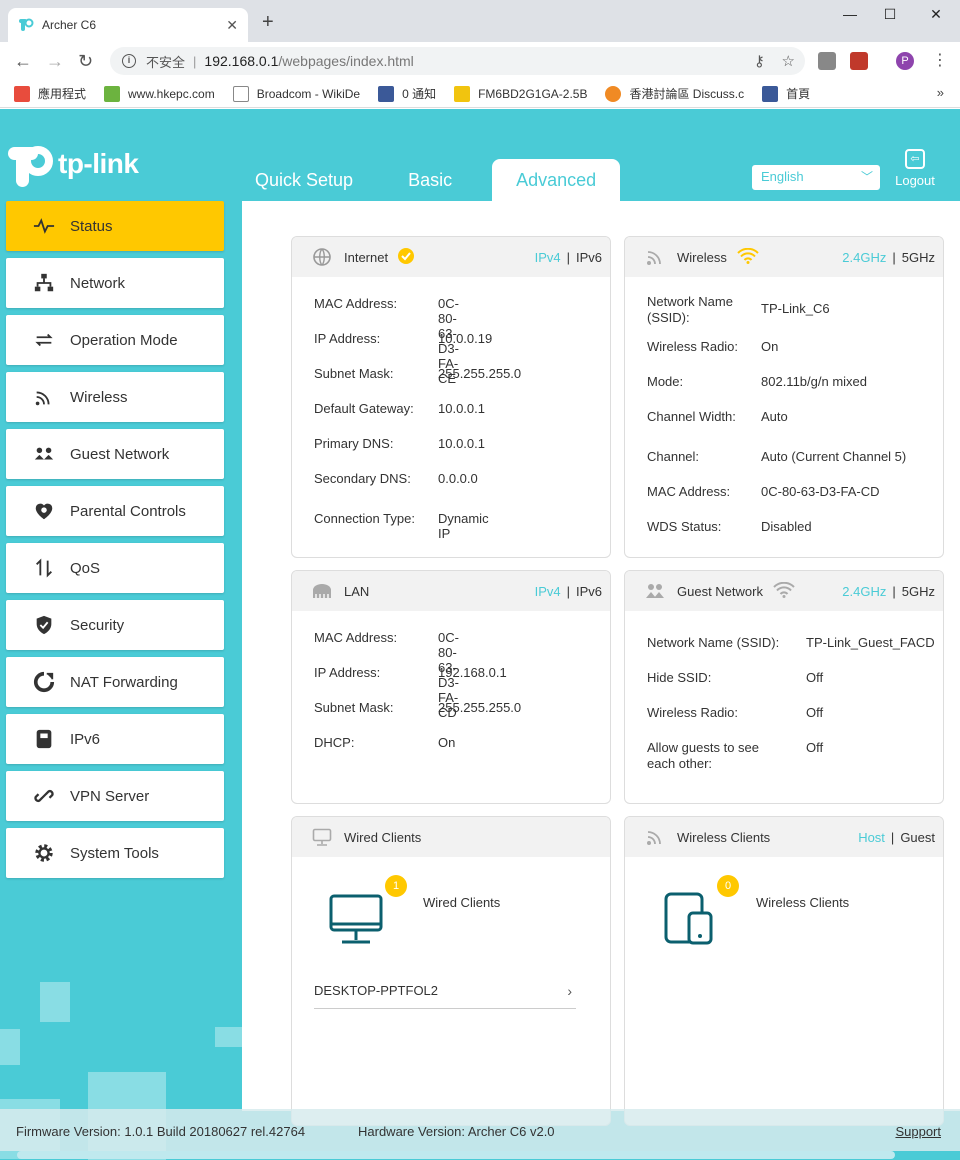 This screenshot has height=1160, width=960. What do you see at coordinates (129, 61) in the screenshot?
I see `site-info-icon: i` at bounding box center [129, 61].